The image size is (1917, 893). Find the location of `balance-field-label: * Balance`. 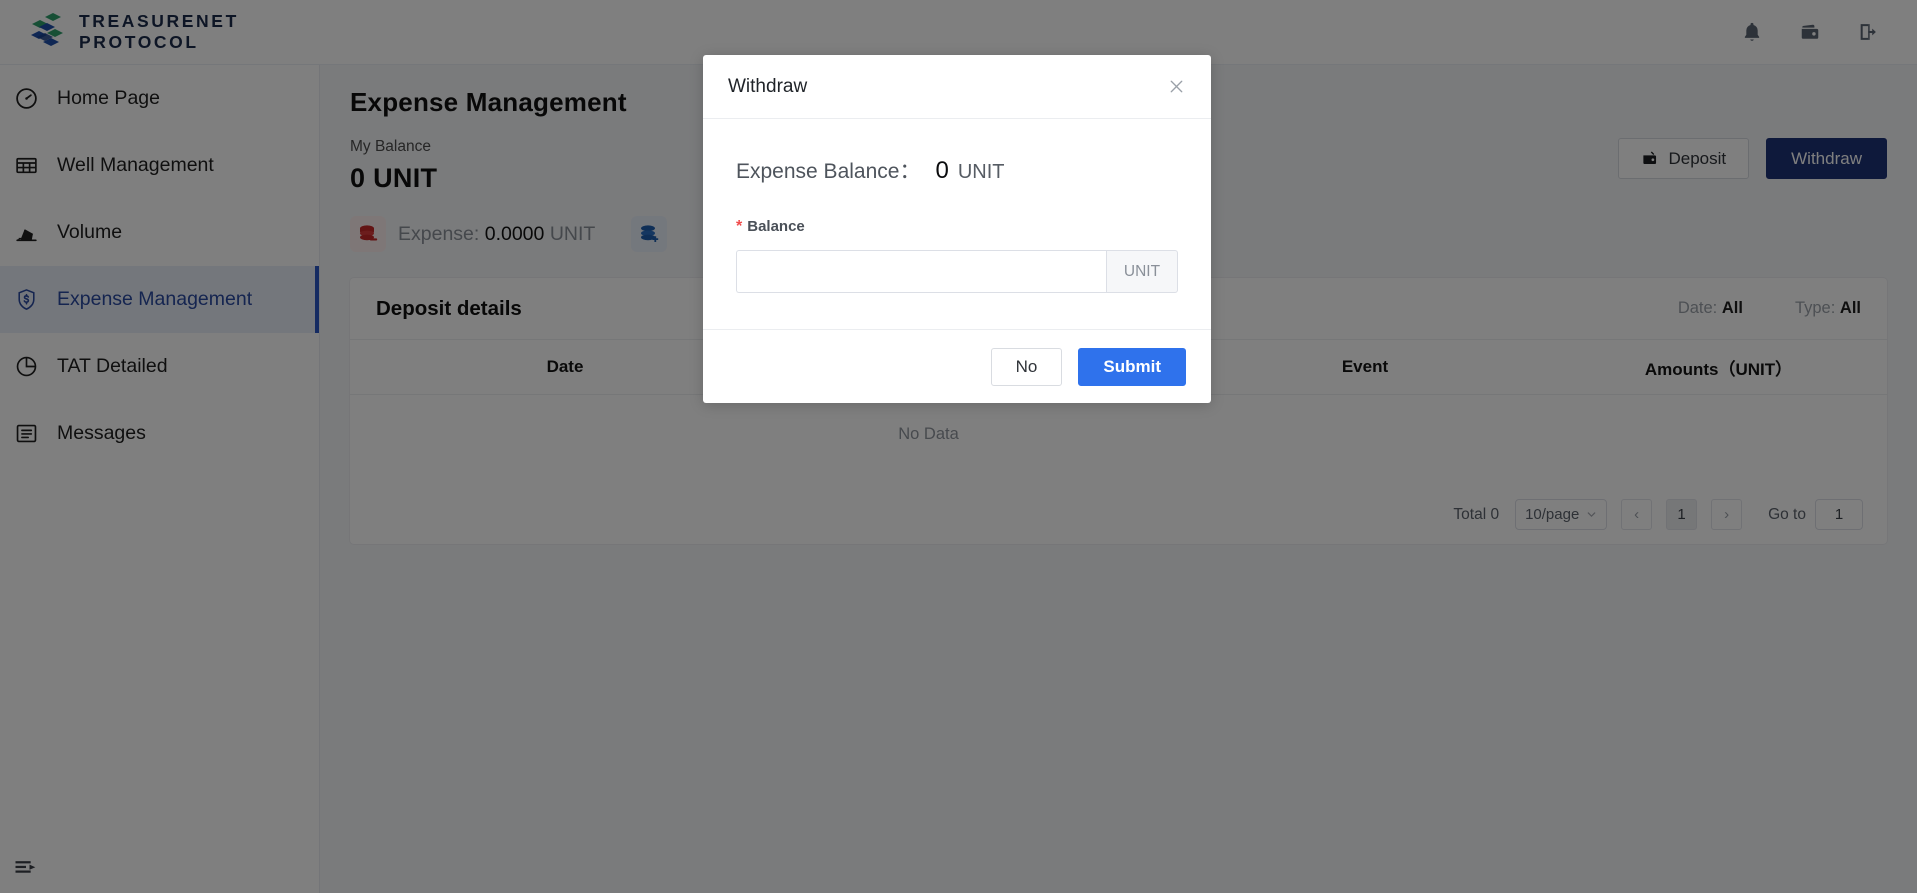

balance-field-label: * Balance is located at coordinates (957, 226).